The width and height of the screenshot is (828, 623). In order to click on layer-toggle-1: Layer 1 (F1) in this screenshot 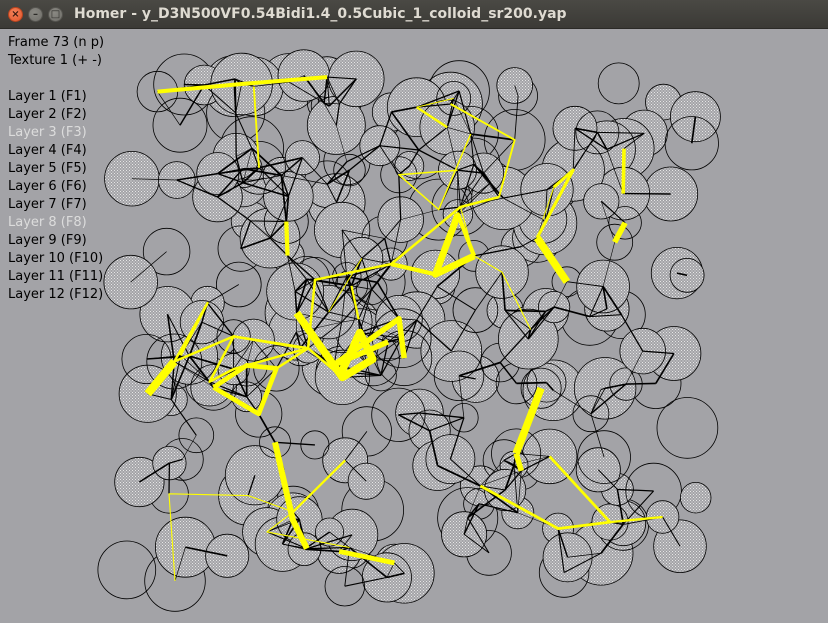, I will do `click(56, 97)`.